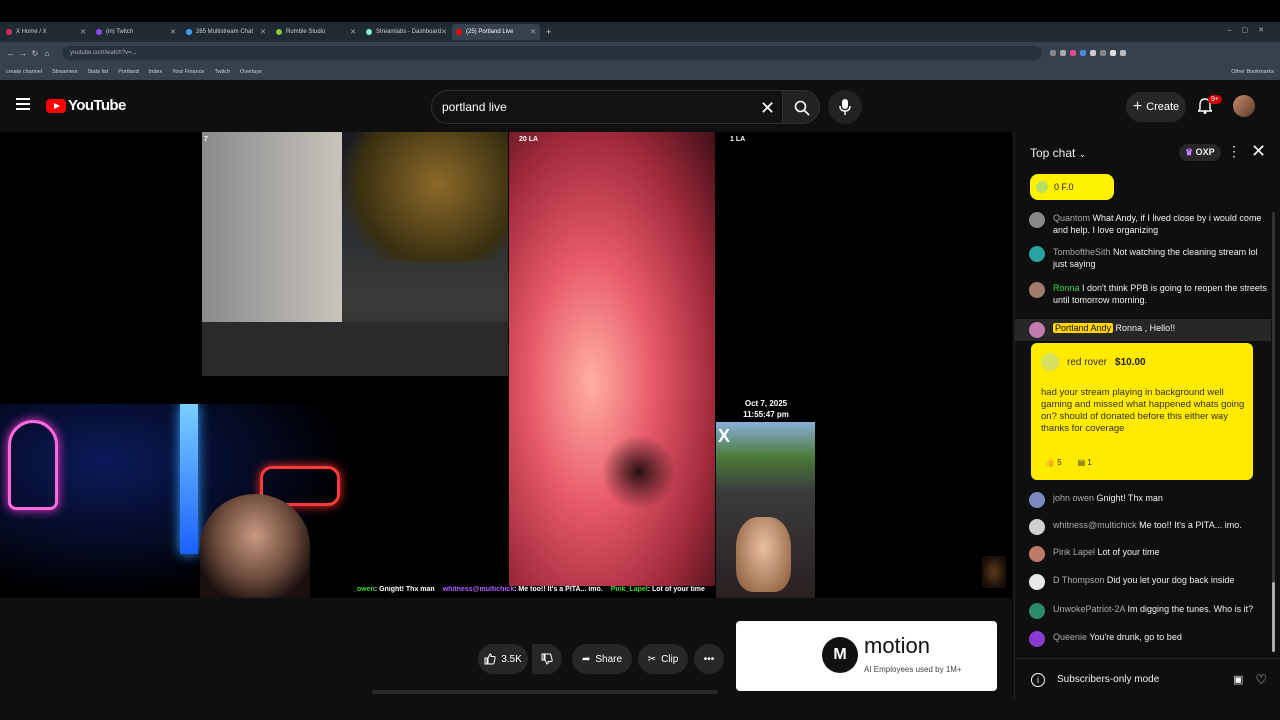 This screenshot has height=720, width=1280. I want to click on search-button, so click(801, 107).